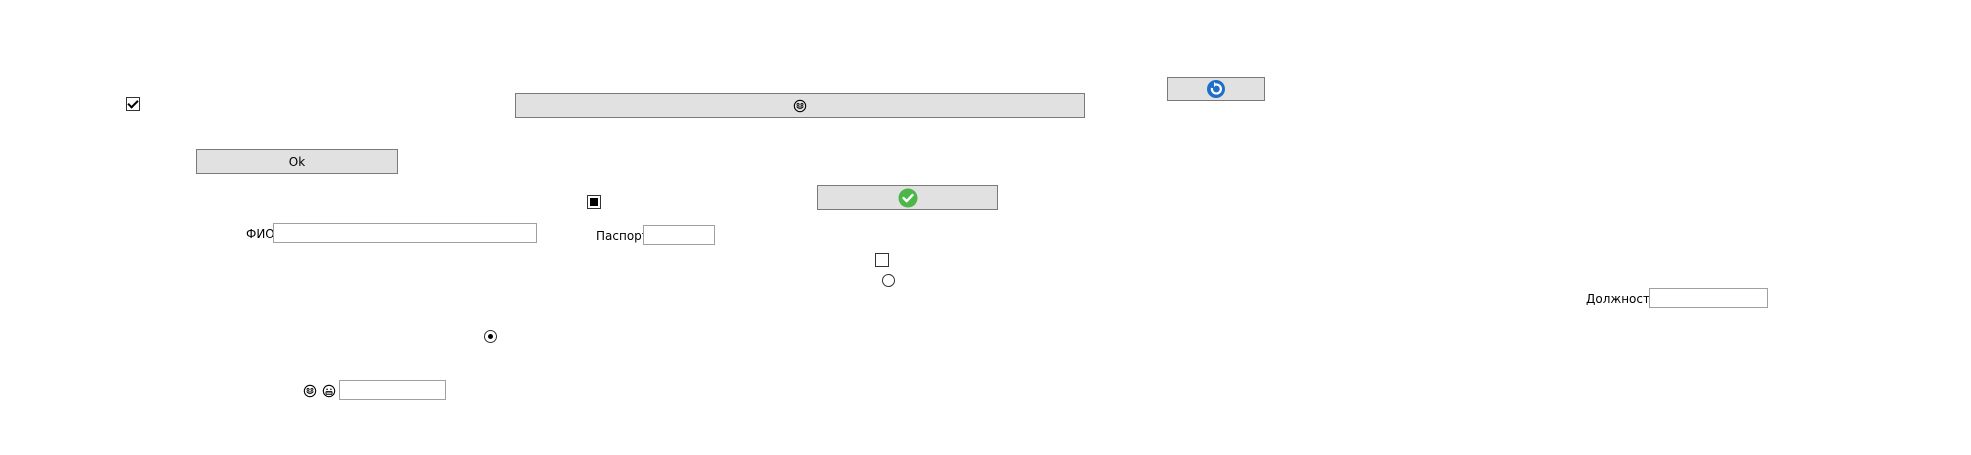 This screenshot has width=1971, height=455. I want to click on ok-button: Ok, so click(297, 161).